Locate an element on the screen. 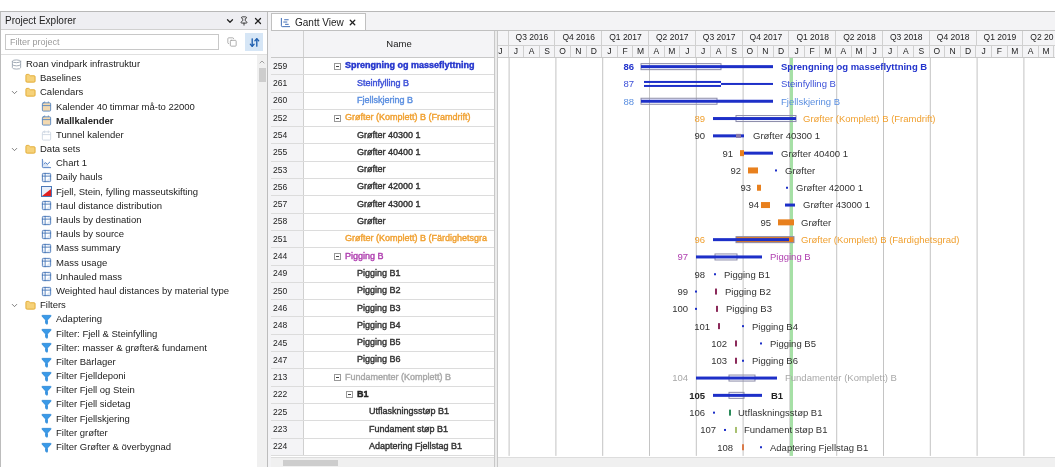  tree-item: Roan vindpark infrastruktur is located at coordinates (83, 64).